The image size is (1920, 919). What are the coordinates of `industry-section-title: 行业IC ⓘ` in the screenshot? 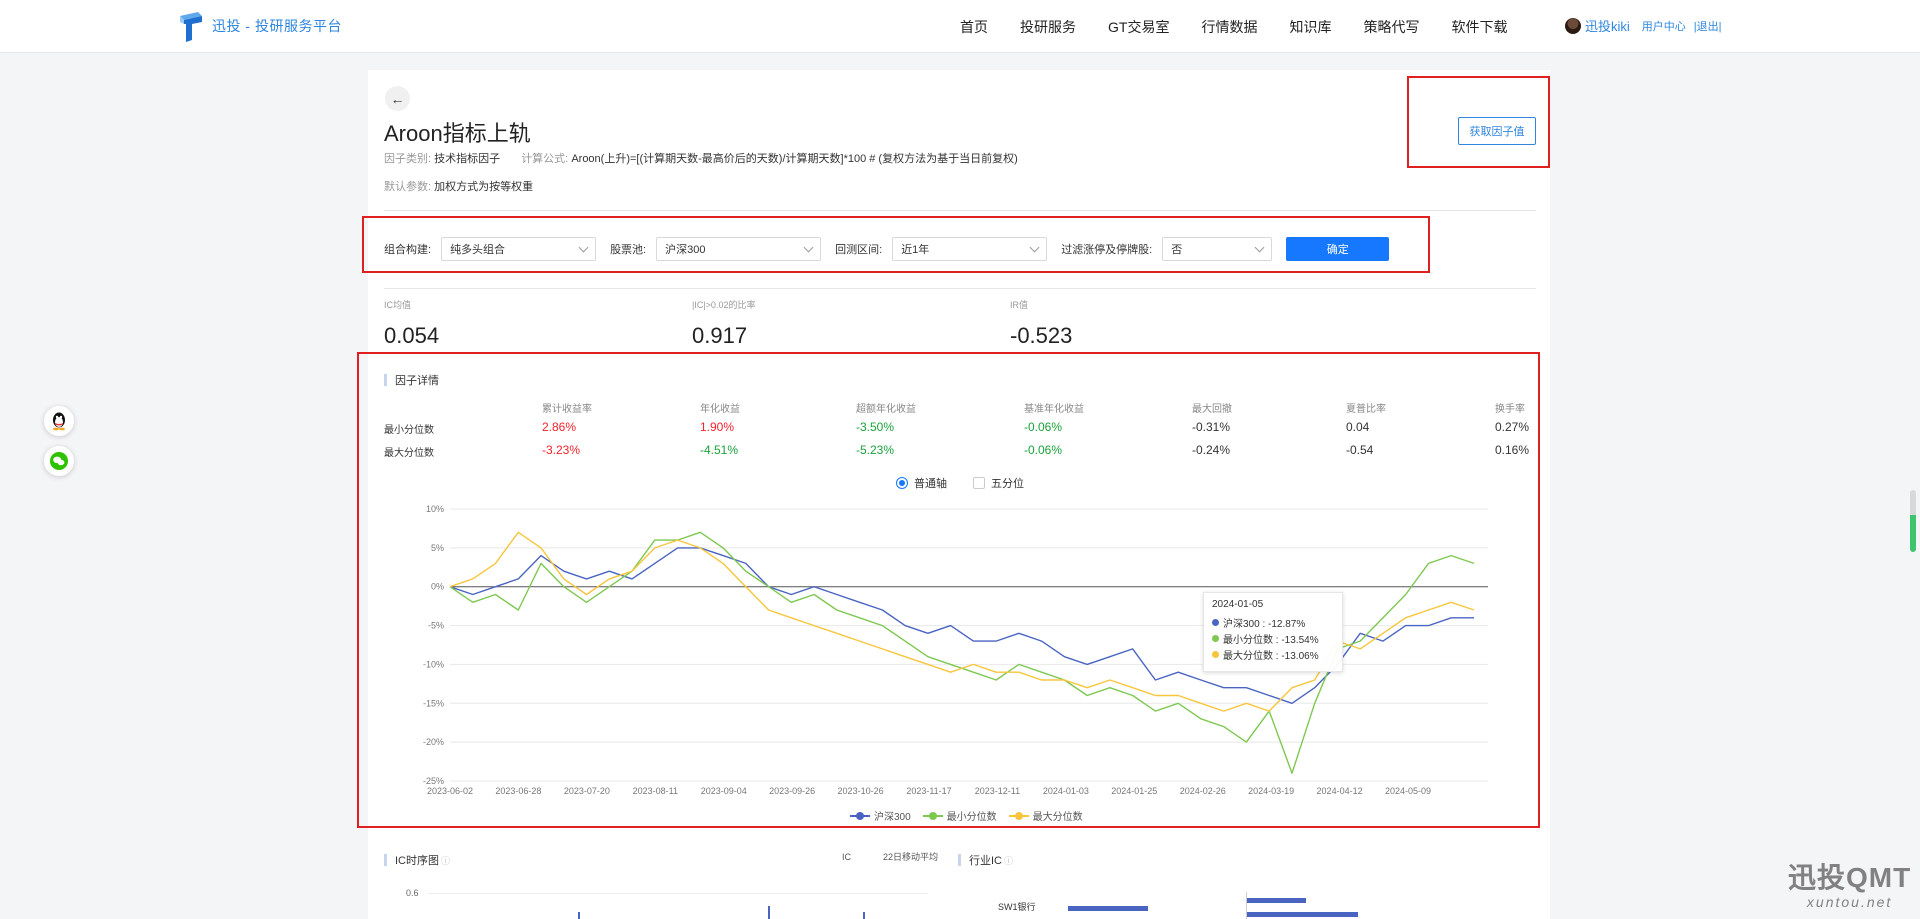 It's located at (985, 860).